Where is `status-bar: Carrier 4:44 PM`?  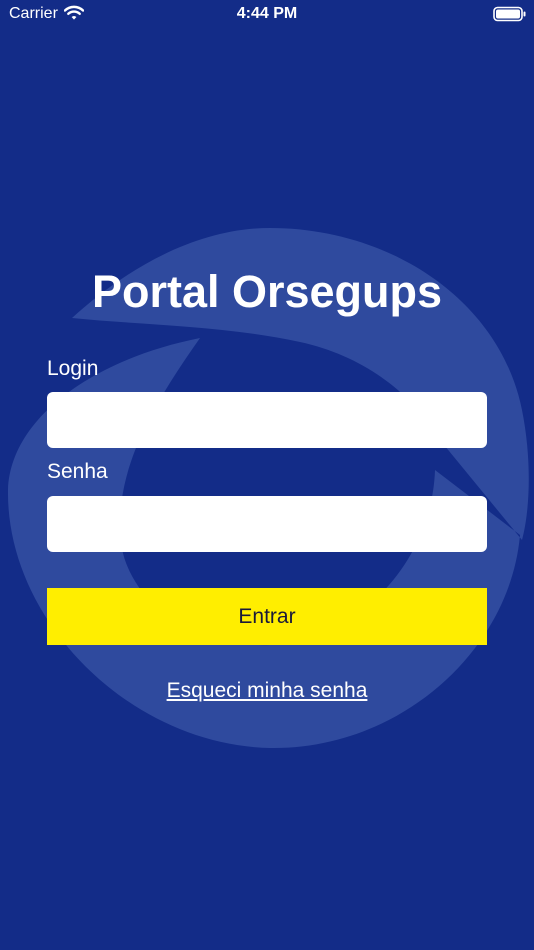
status-bar: Carrier 4:44 PM is located at coordinates (267, 14).